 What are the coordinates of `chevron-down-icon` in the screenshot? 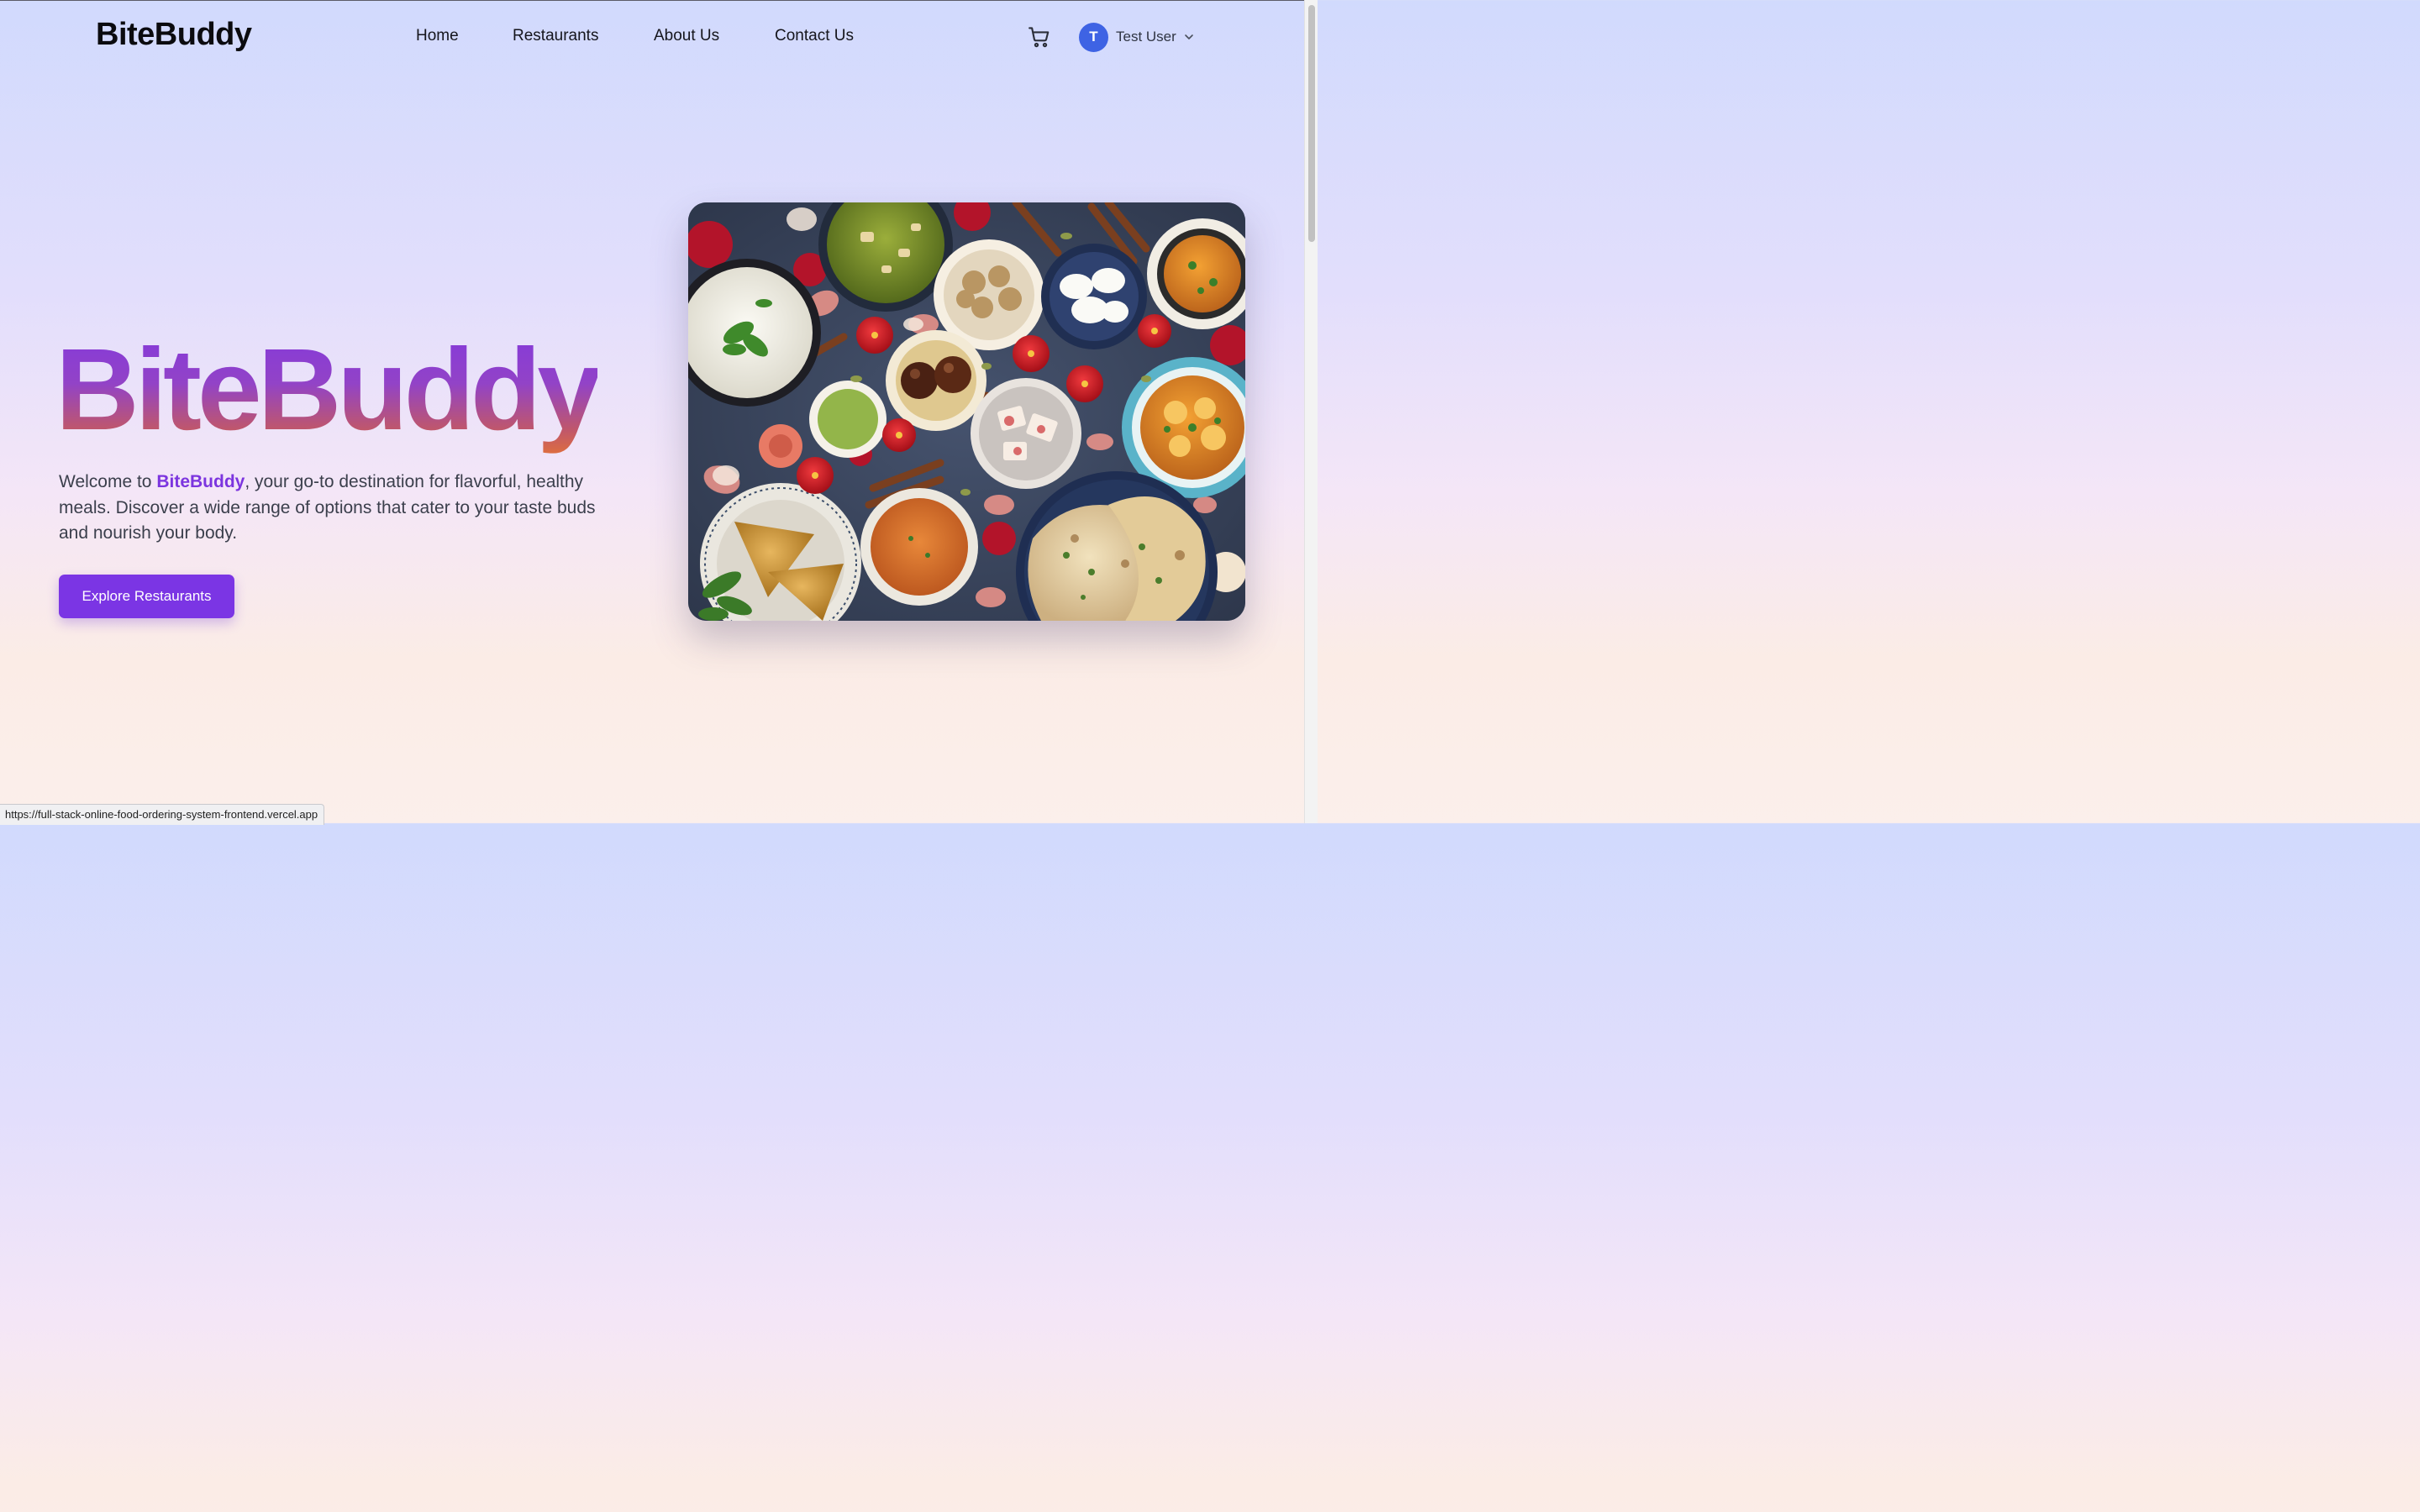 It's located at (1188, 36).